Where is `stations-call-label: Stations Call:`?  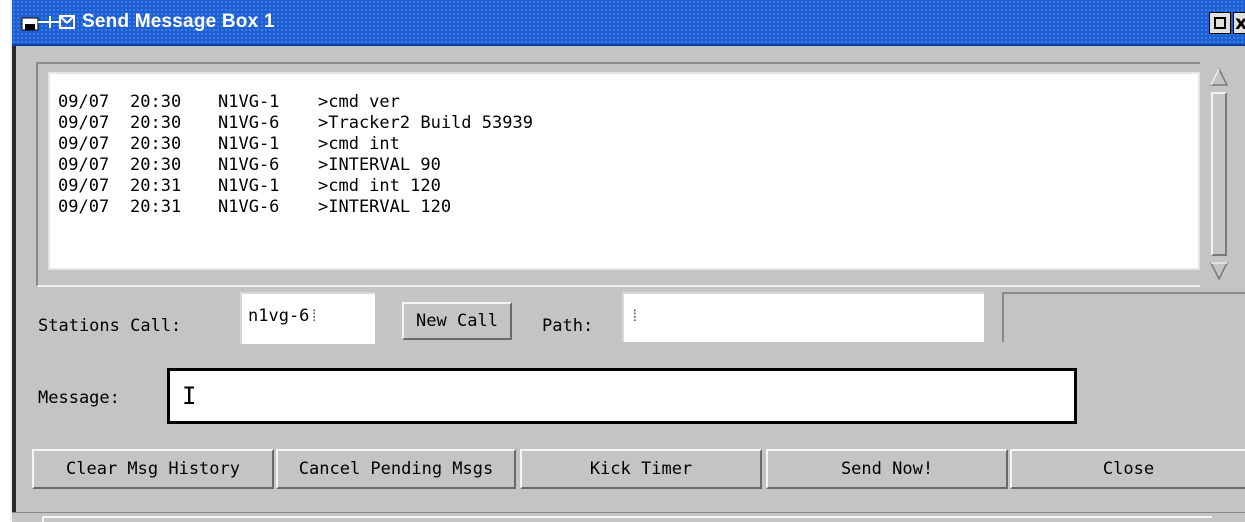
stations-call-label: Stations Call: is located at coordinates (110, 326).